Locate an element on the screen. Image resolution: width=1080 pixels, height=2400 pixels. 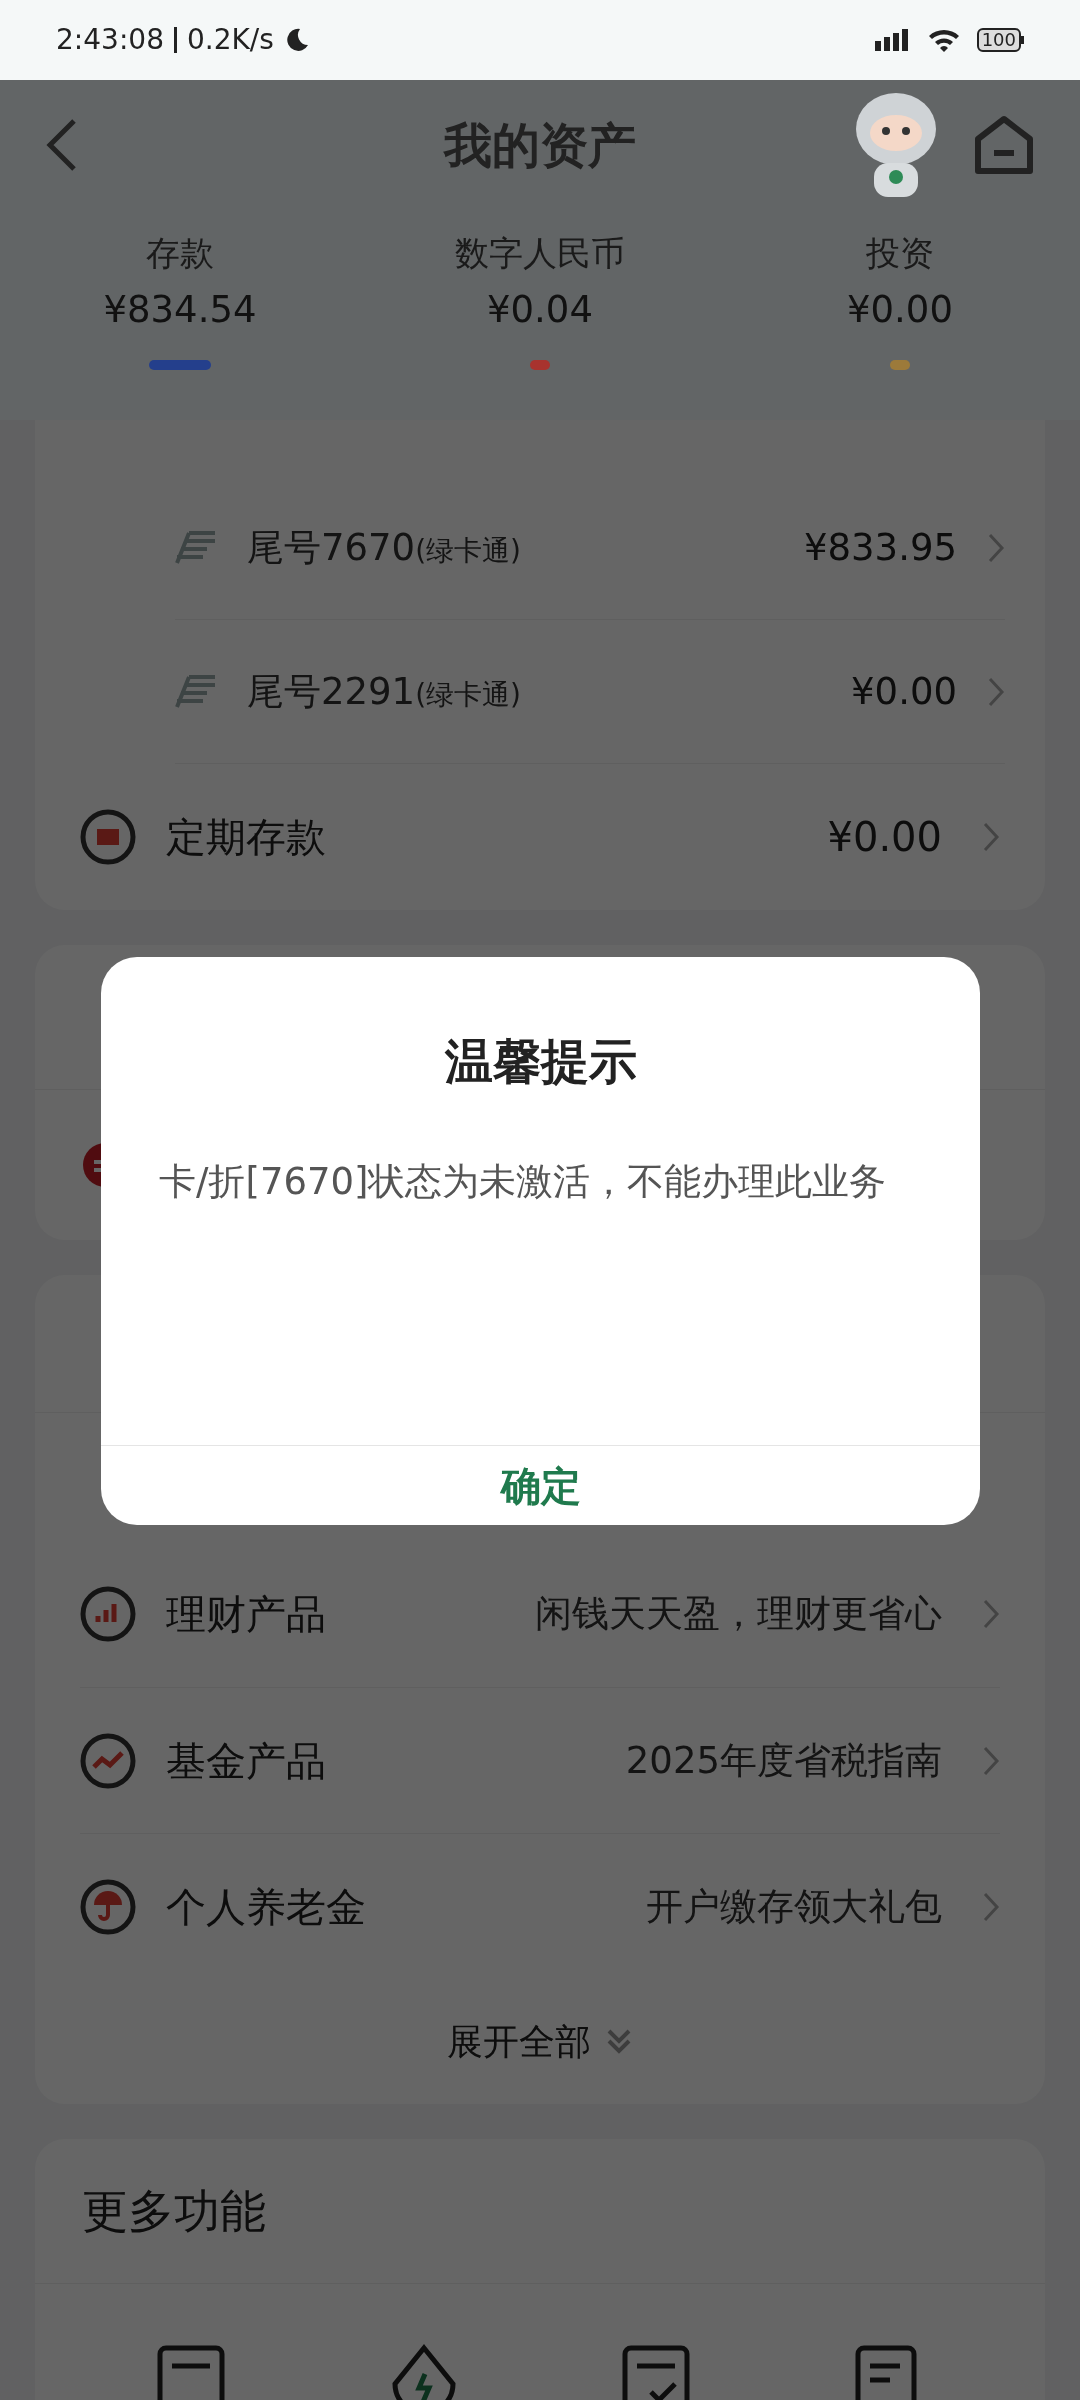
section-title: 更多功能 is located at coordinates (174, 2211).